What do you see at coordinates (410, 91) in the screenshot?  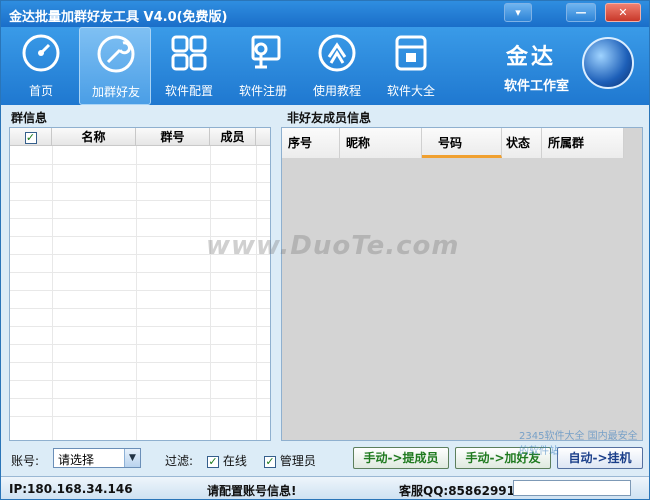 I see `tool-software-collection-label: 软件大全` at bounding box center [410, 91].